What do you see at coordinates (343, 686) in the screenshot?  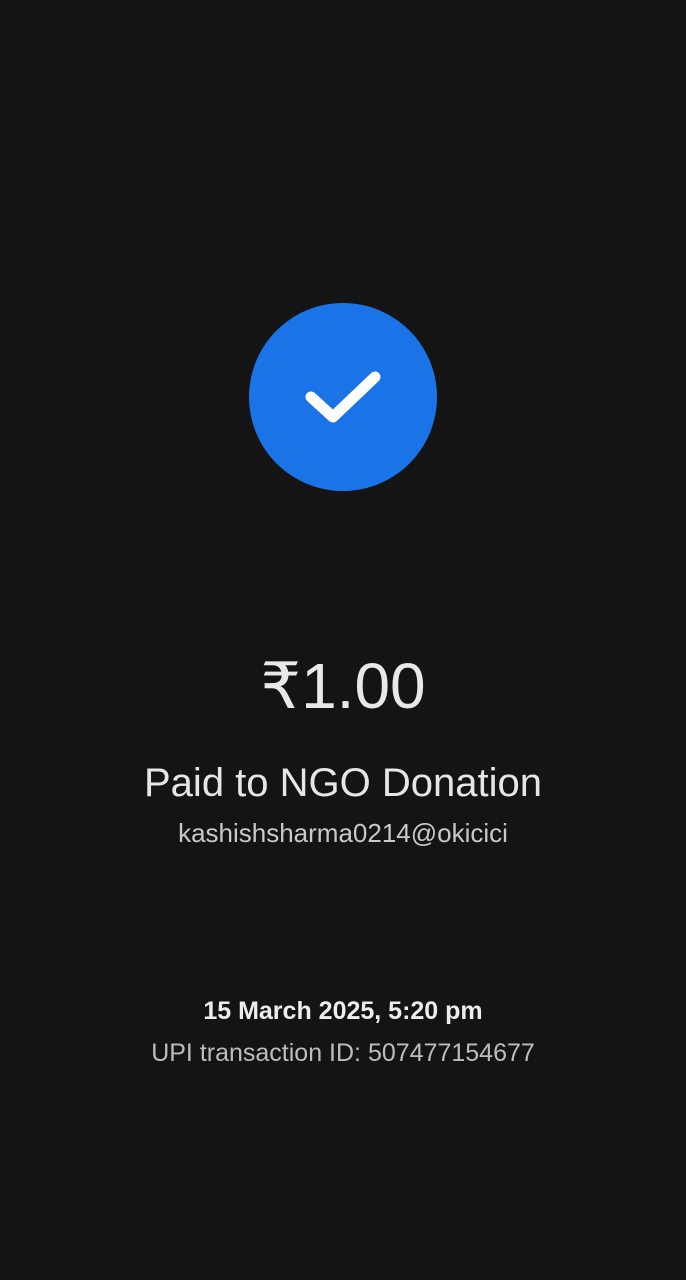 I see `payment-amount: ₹1.00` at bounding box center [343, 686].